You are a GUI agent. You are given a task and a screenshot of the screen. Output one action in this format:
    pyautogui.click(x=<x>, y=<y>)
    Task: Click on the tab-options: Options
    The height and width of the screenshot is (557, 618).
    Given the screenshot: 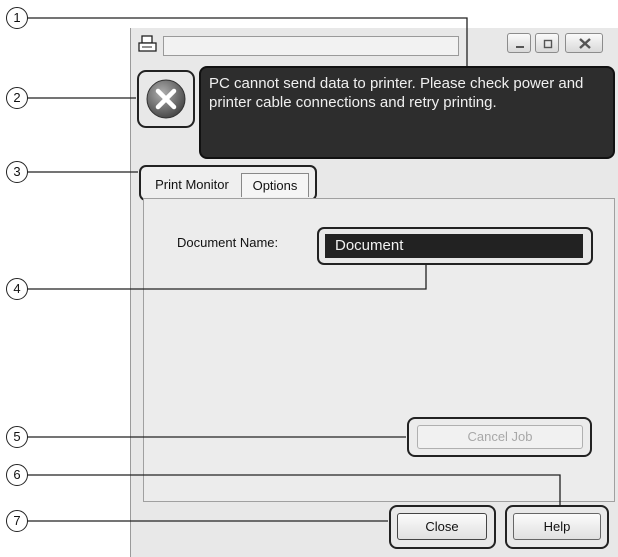 What is the action you would take?
    pyautogui.click(x=275, y=185)
    